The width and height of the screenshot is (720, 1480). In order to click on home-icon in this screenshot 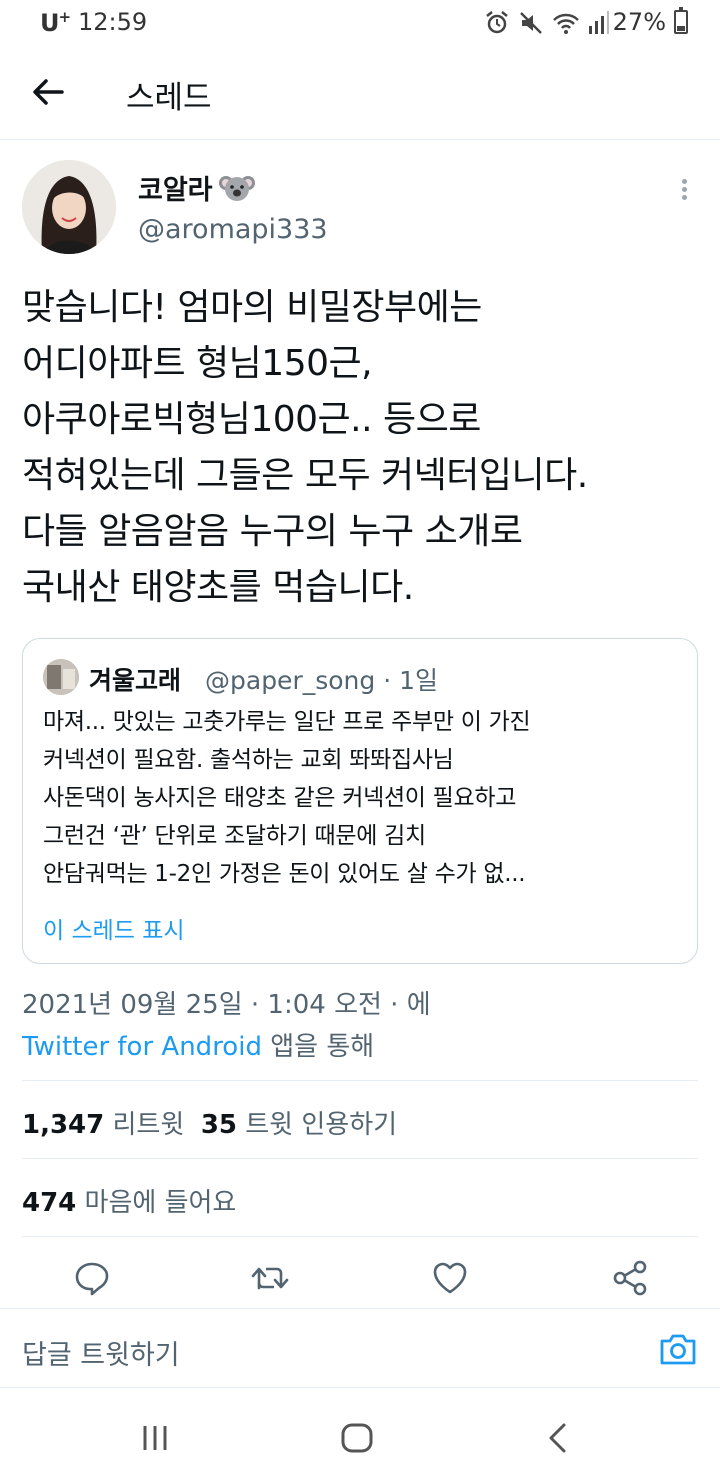, I will do `click(357, 1438)`.